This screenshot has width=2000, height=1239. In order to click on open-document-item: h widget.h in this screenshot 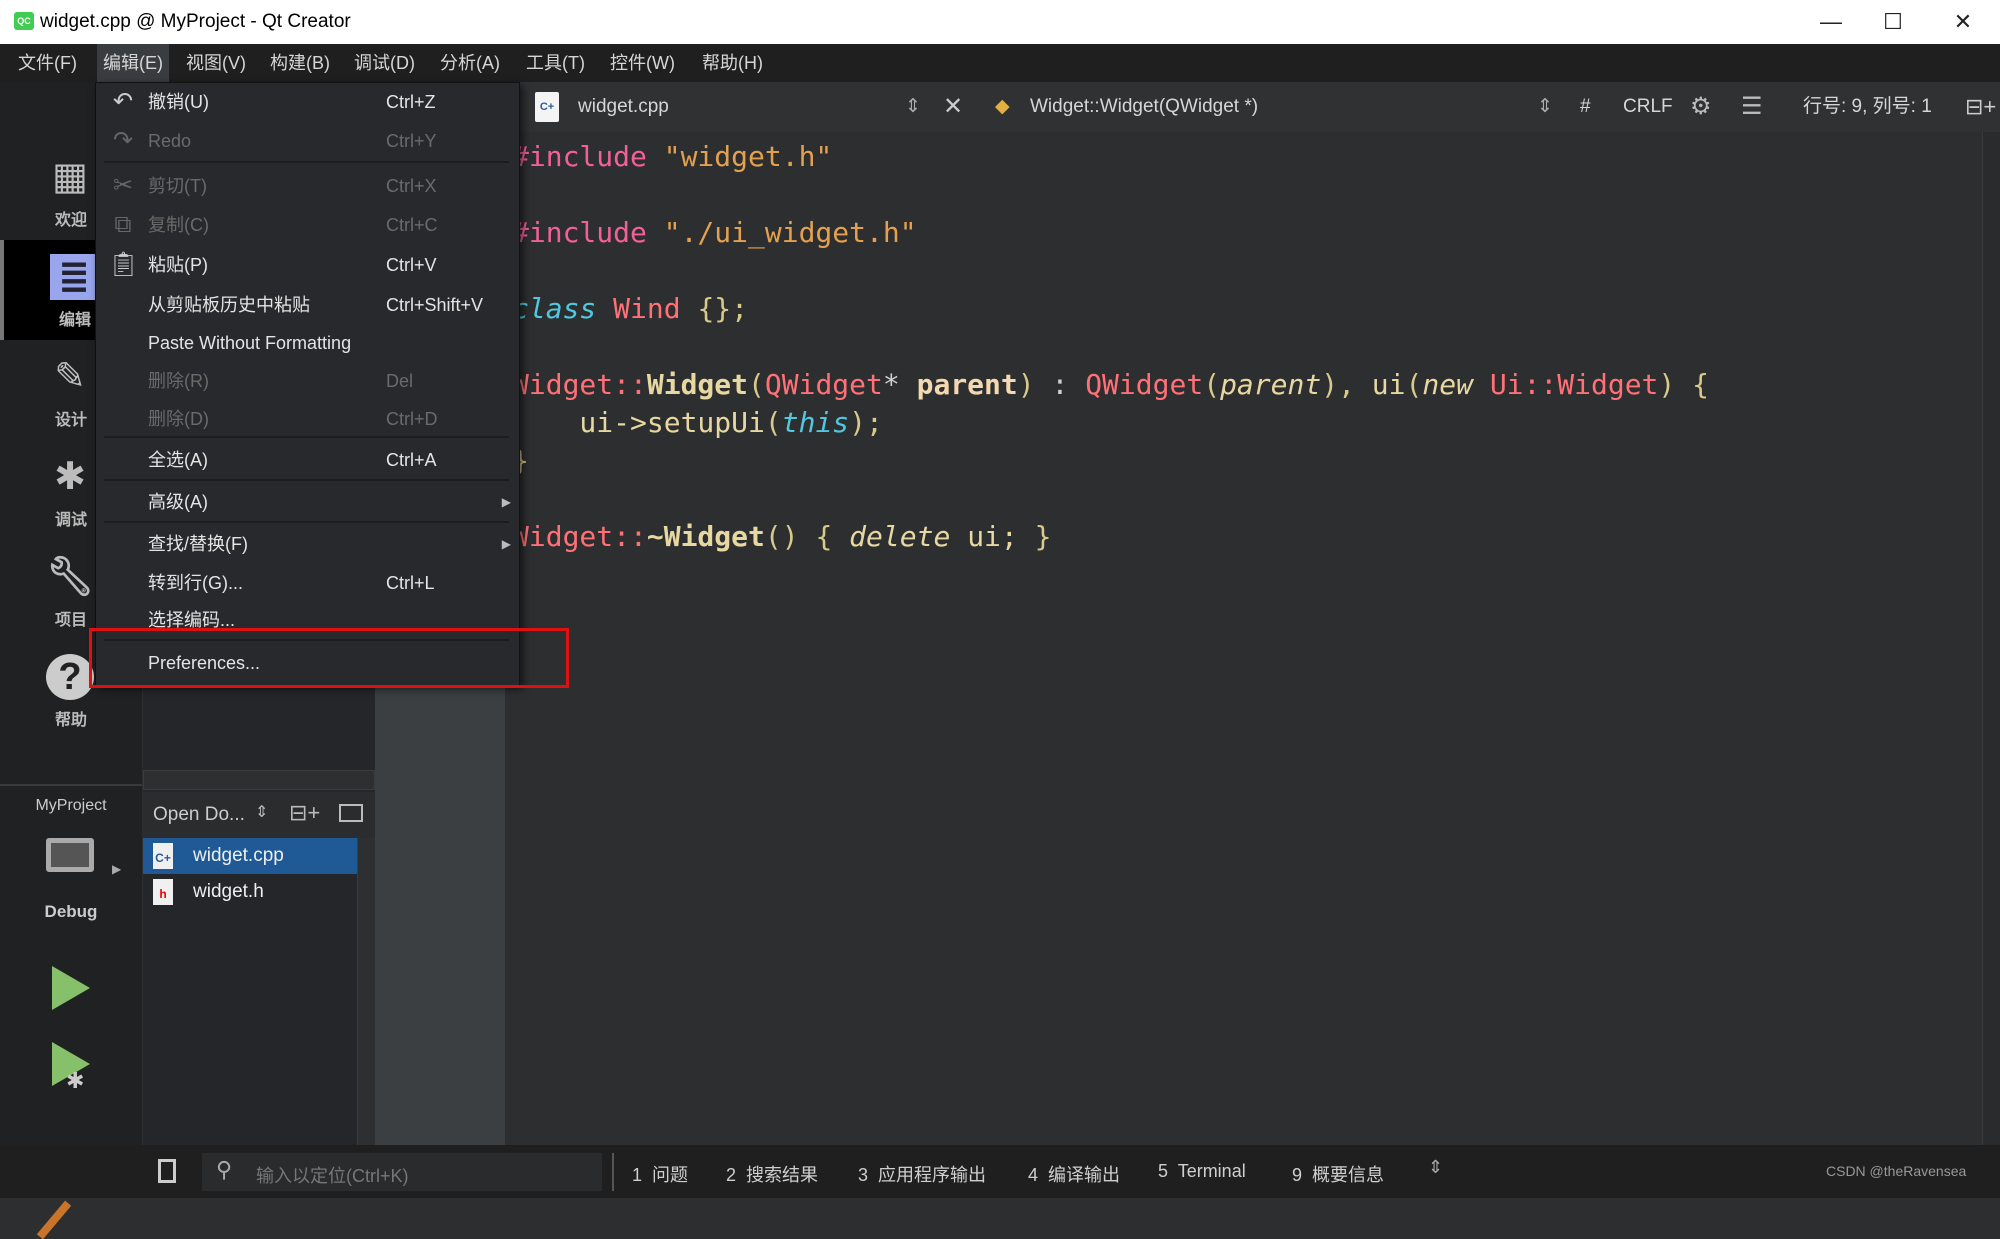, I will do `click(250, 892)`.